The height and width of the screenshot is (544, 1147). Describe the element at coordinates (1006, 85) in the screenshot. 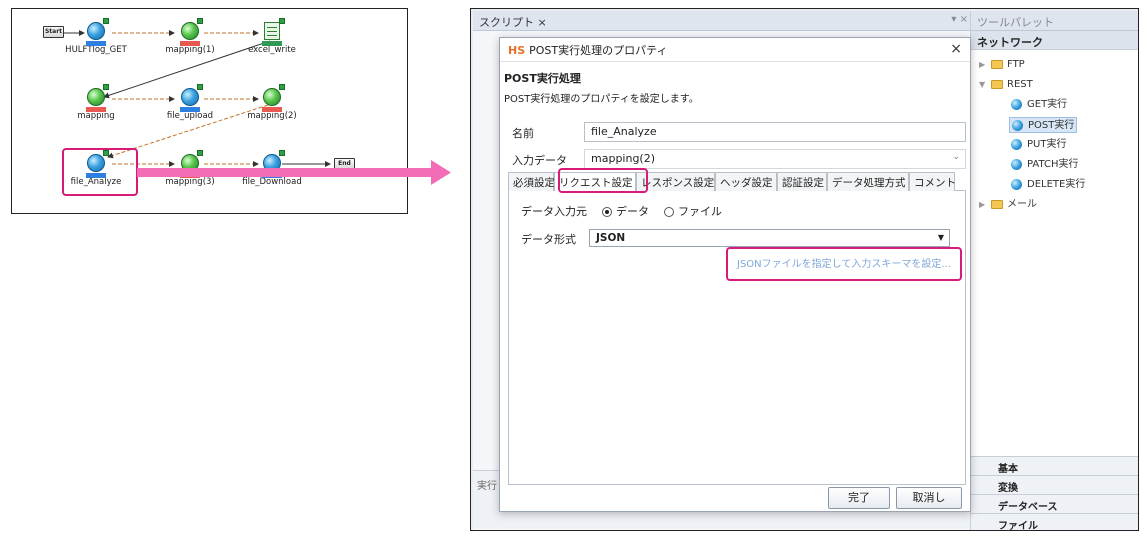

I see `tree-item-rest: ▼ REST` at that location.